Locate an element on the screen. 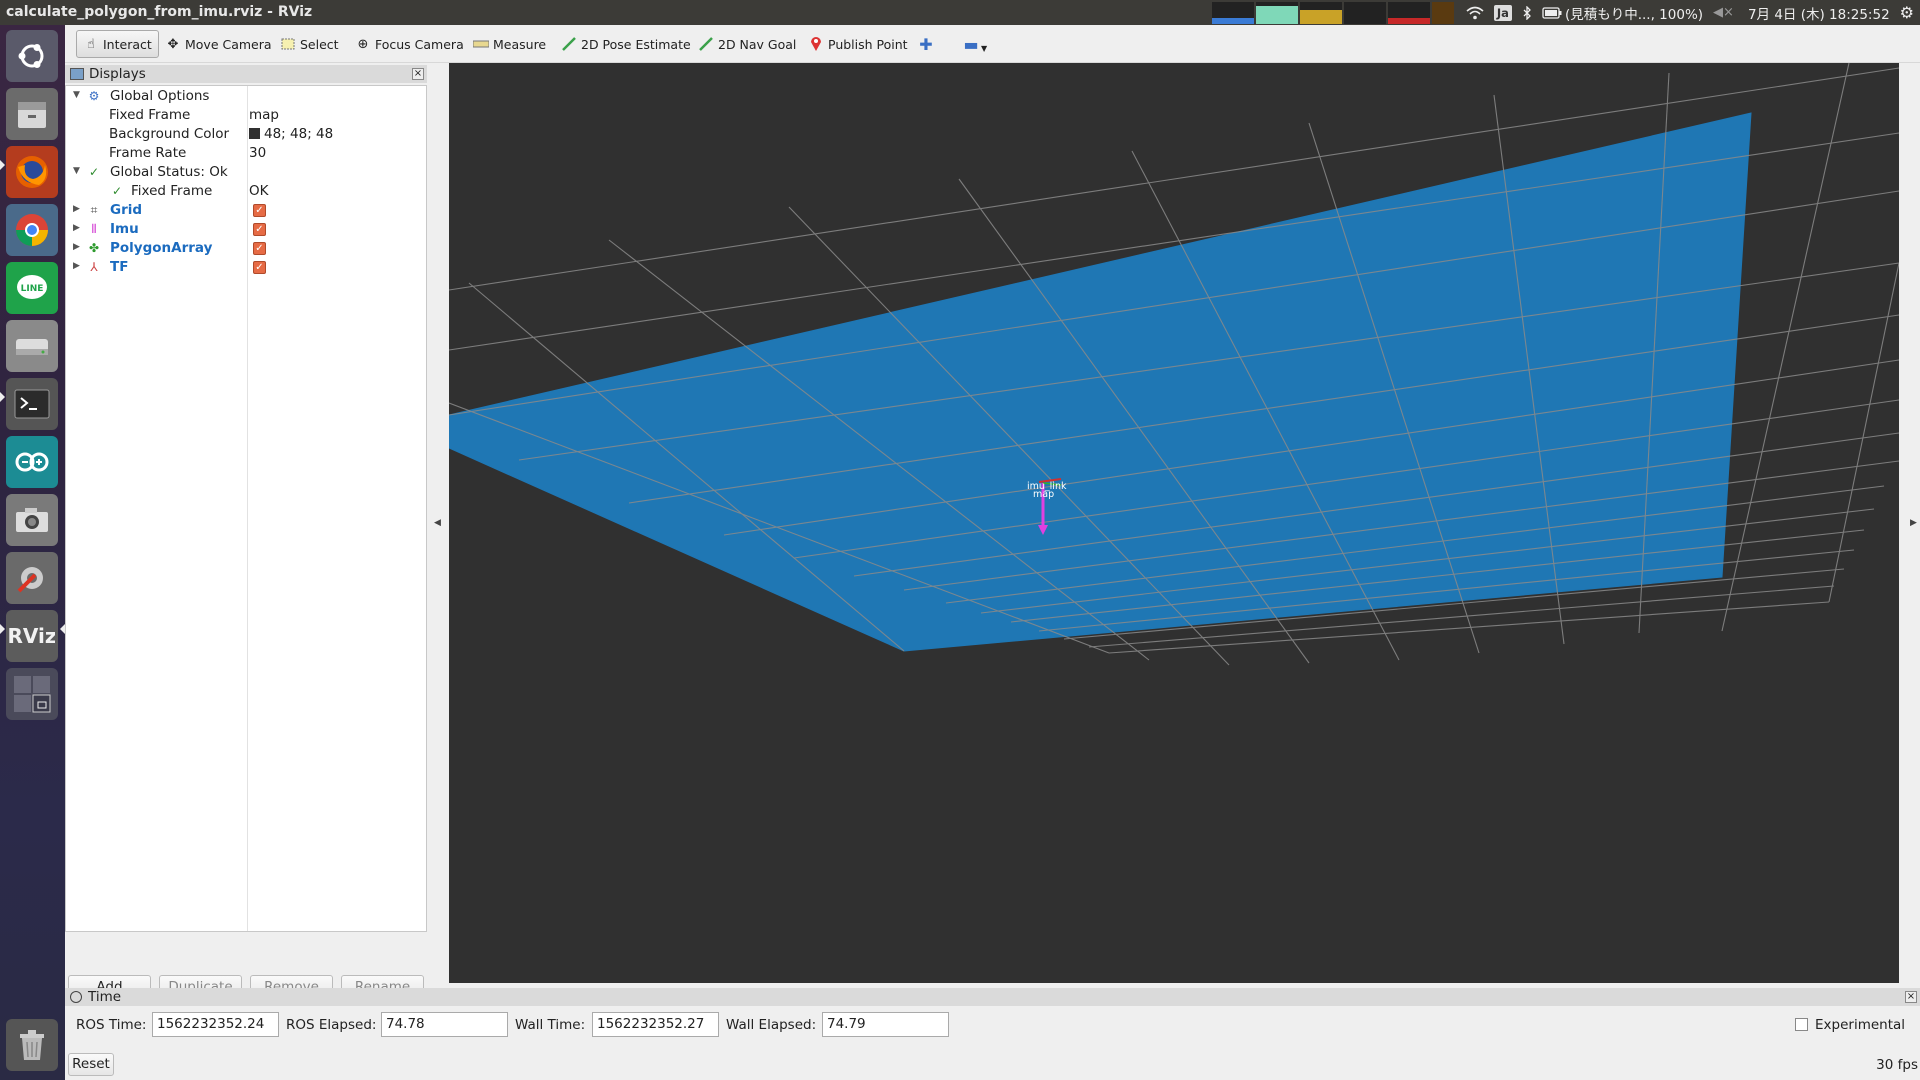  imu-icon: ⫴ is located at coordinates (94, 229).